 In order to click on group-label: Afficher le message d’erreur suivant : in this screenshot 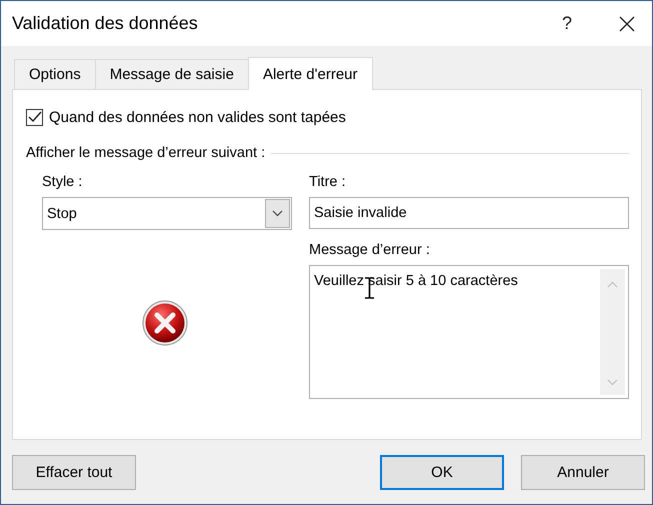, I will do `click(146, 153)`.